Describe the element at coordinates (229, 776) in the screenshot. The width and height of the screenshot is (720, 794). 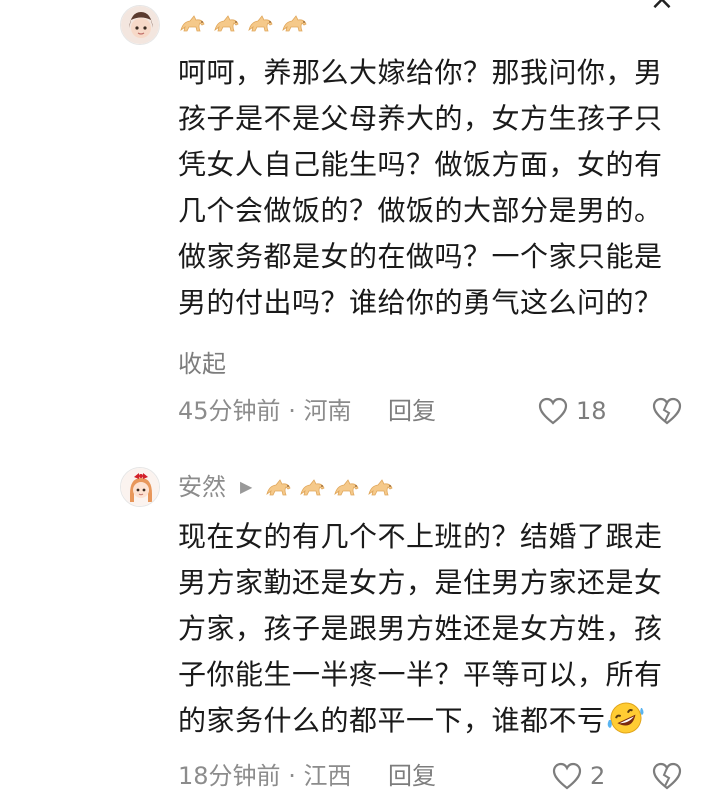
I see `timestamp: 18分钟前` at that location.